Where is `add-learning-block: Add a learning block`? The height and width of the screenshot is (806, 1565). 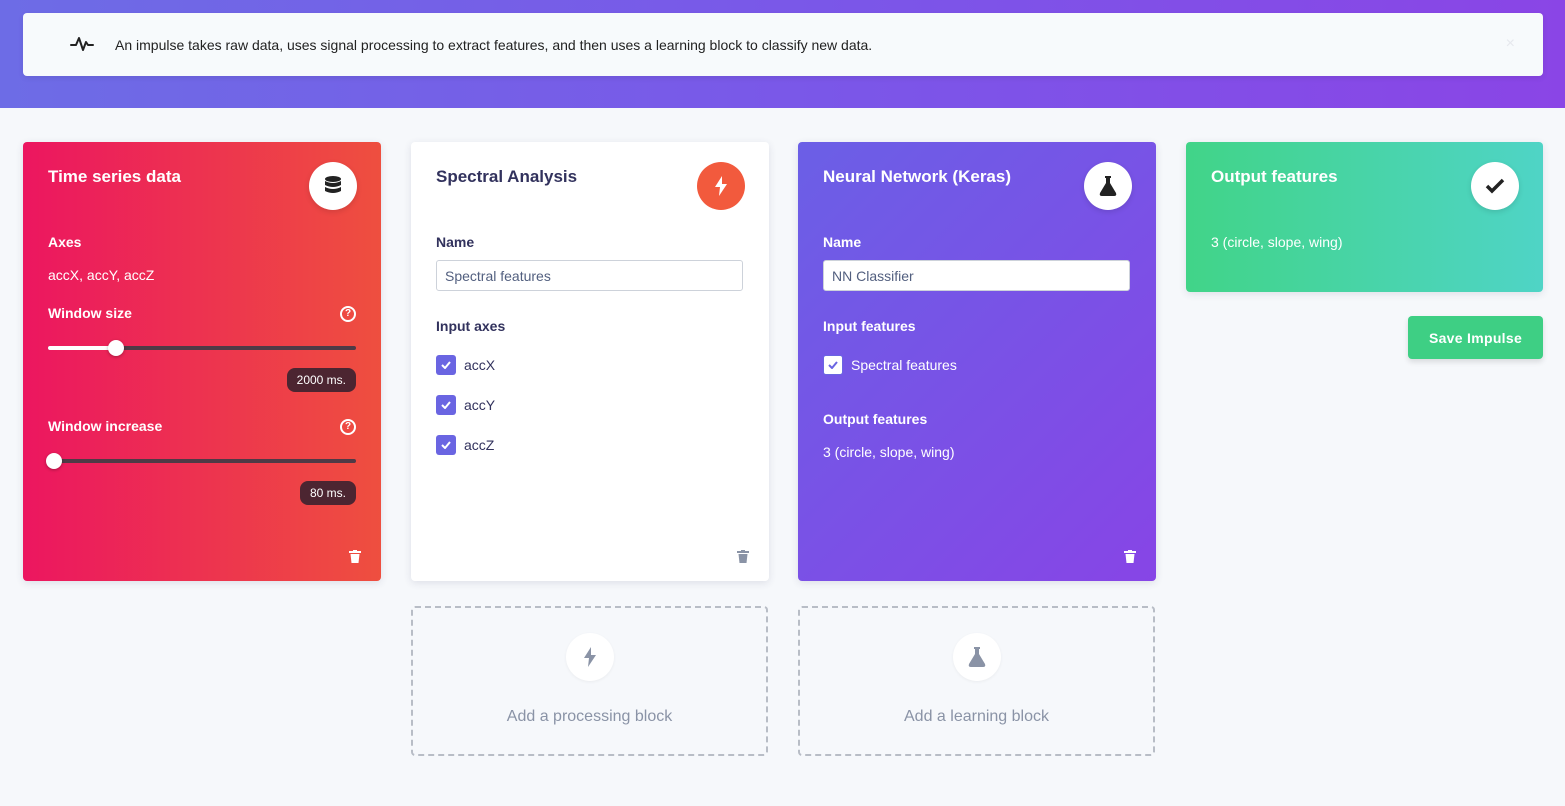 add-learning-block: Add a learning block is located at coordinates (976, 681).